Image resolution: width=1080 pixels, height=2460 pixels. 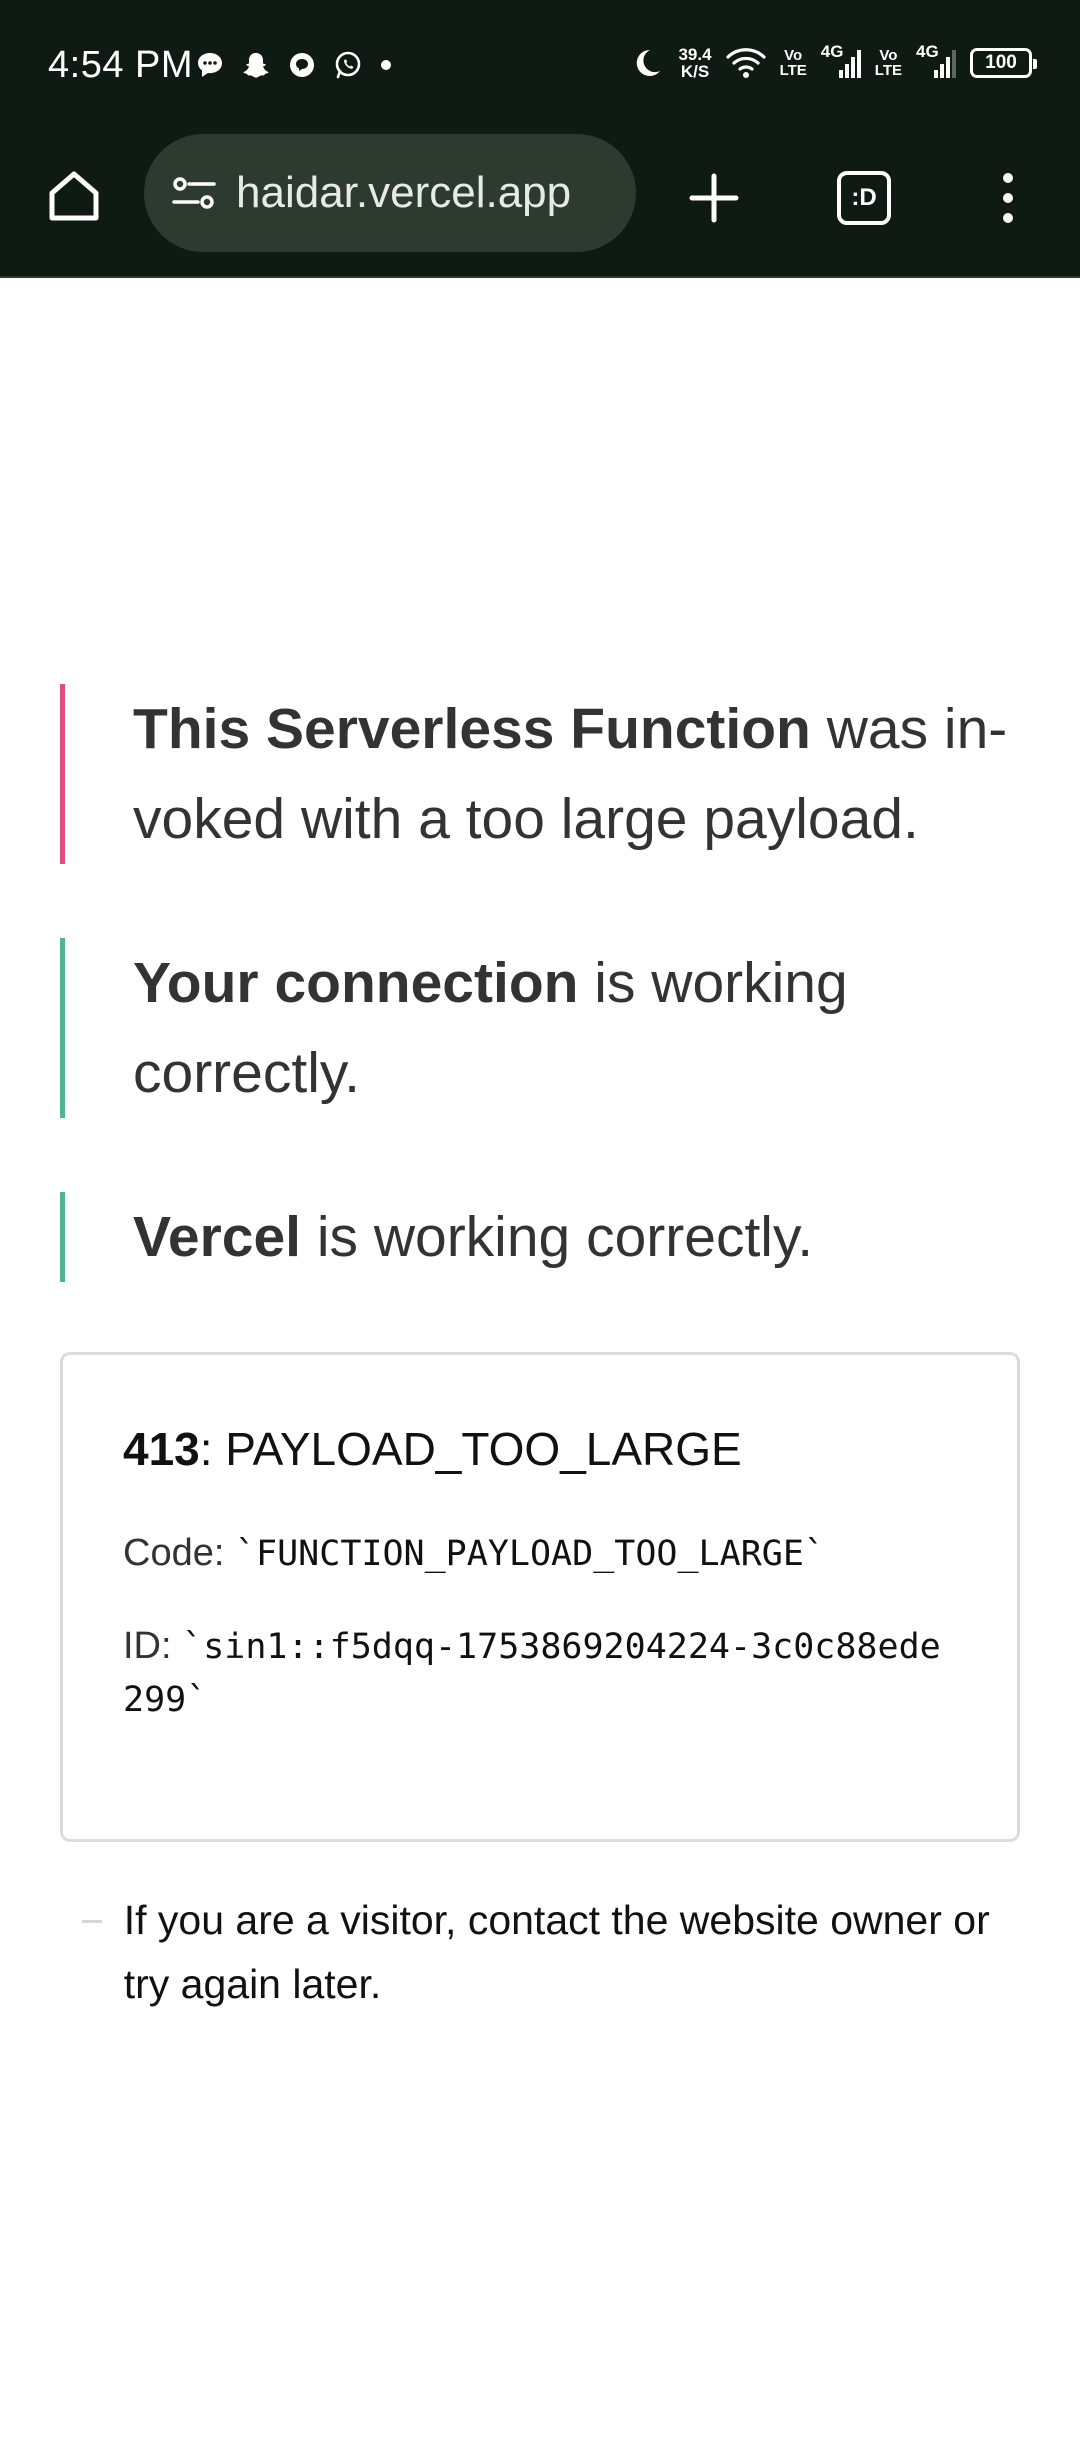 I want to click on new-tab-button, so click(x=714, y=198).